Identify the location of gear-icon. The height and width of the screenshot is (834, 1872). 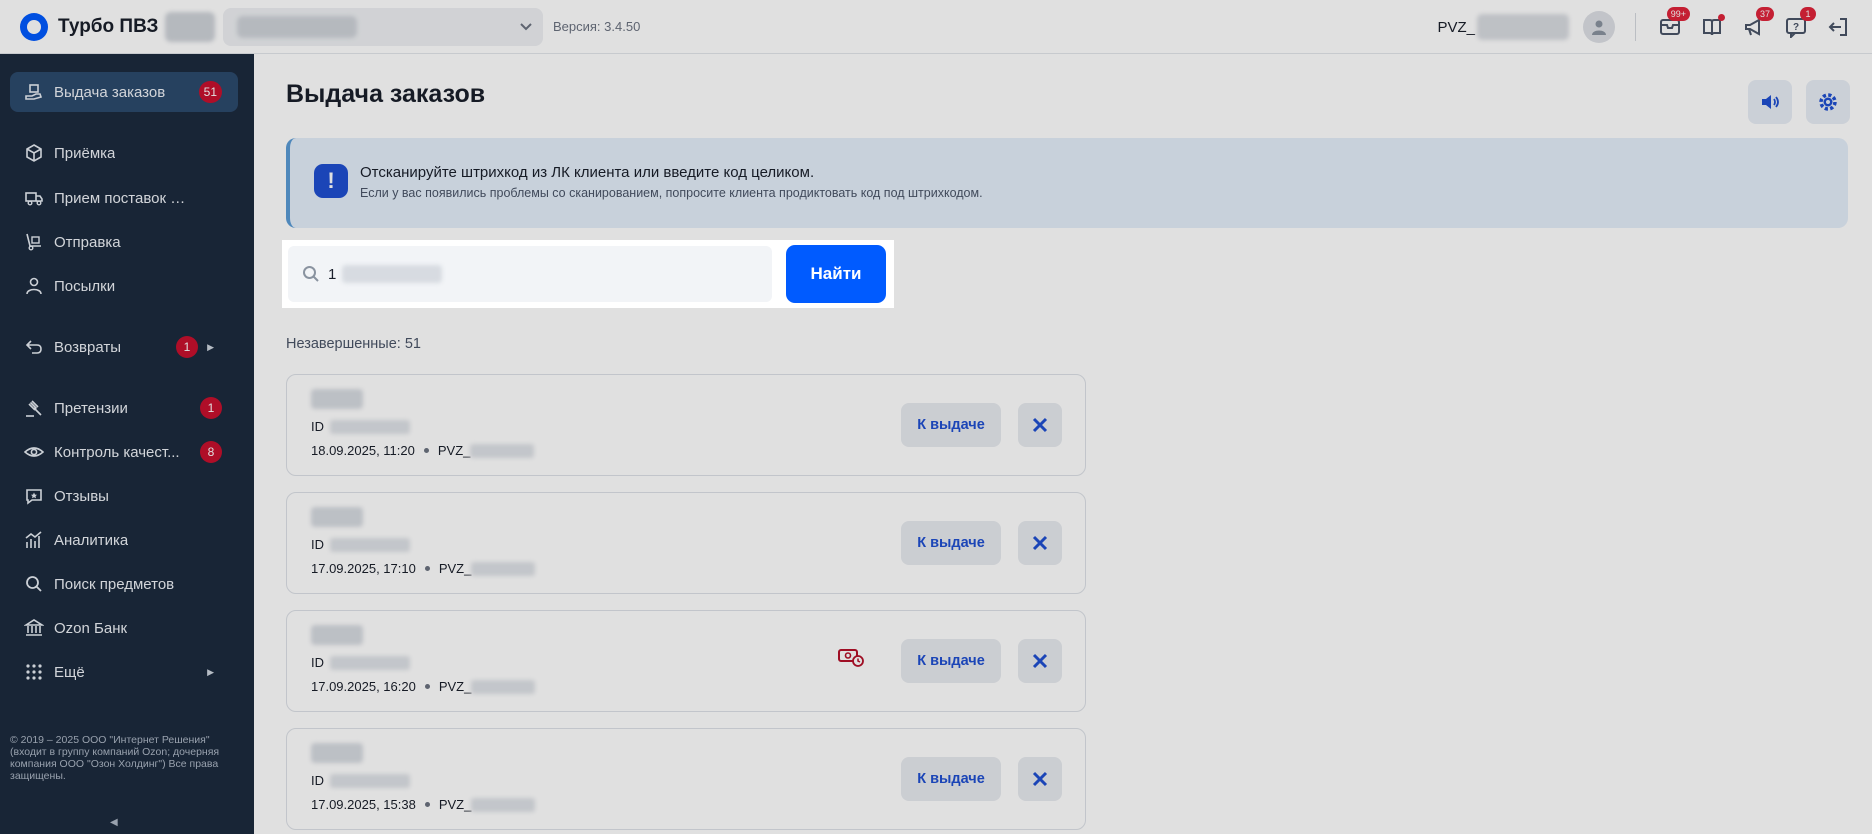
(1828, 102).